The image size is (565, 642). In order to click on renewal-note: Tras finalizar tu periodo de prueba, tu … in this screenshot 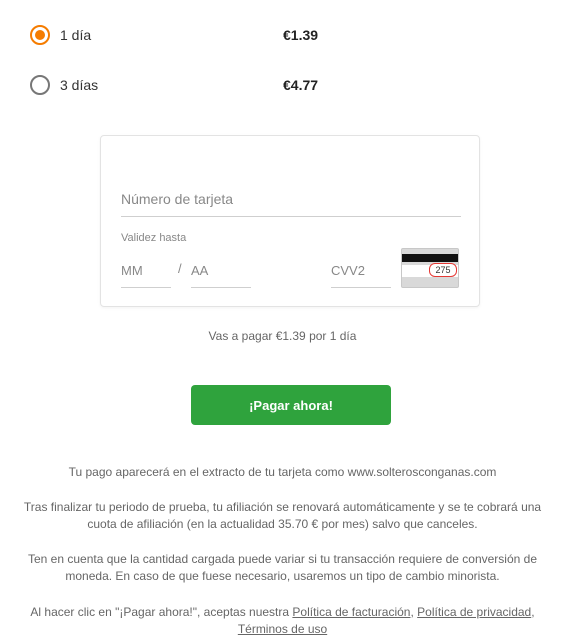, I will do `click(282, 515)`.